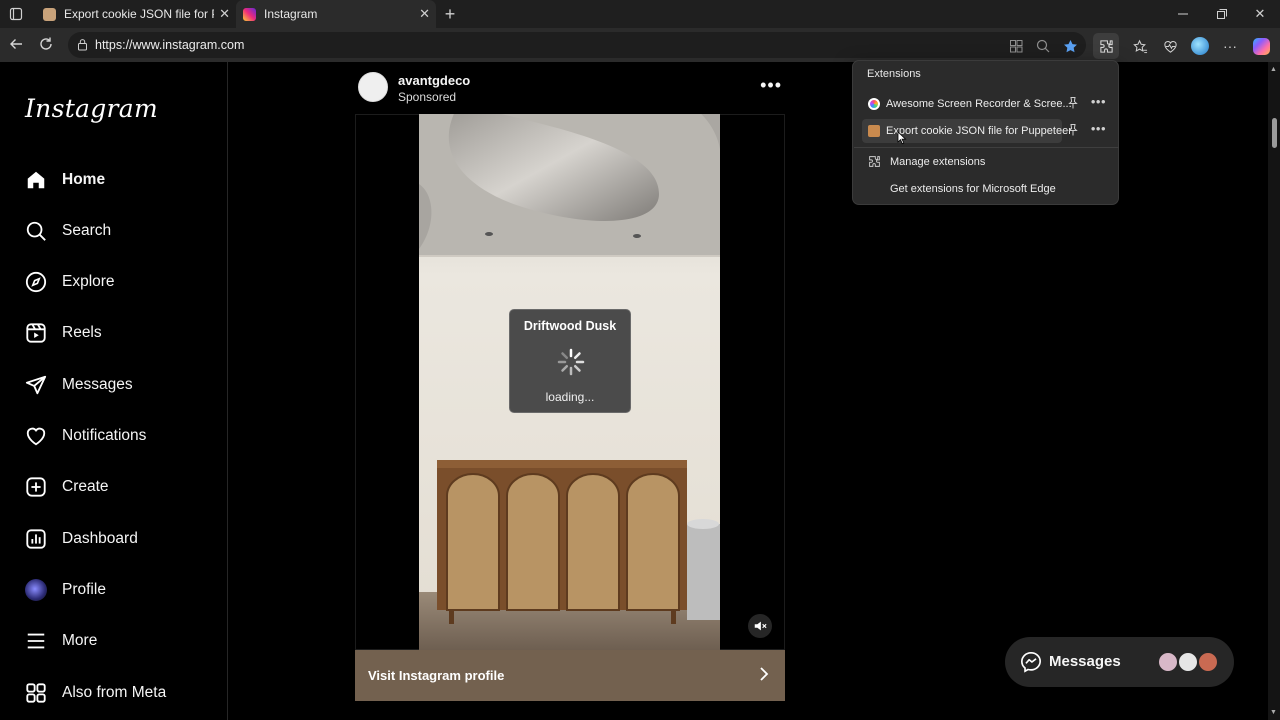  What do you see at coordinates (36, 385) in the screenshot?
I see `send-icon` at bounding box center [36, 385].